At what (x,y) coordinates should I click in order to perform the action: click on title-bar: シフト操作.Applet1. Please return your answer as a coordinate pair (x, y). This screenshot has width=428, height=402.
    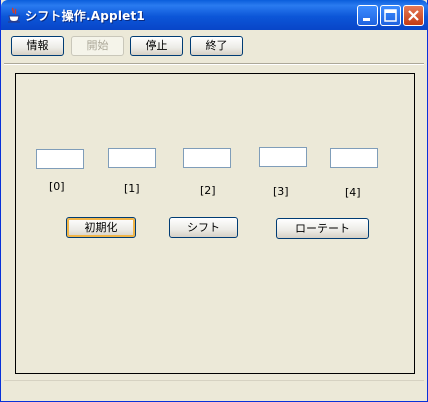
    Looking at the image, I should click on (214, 15).